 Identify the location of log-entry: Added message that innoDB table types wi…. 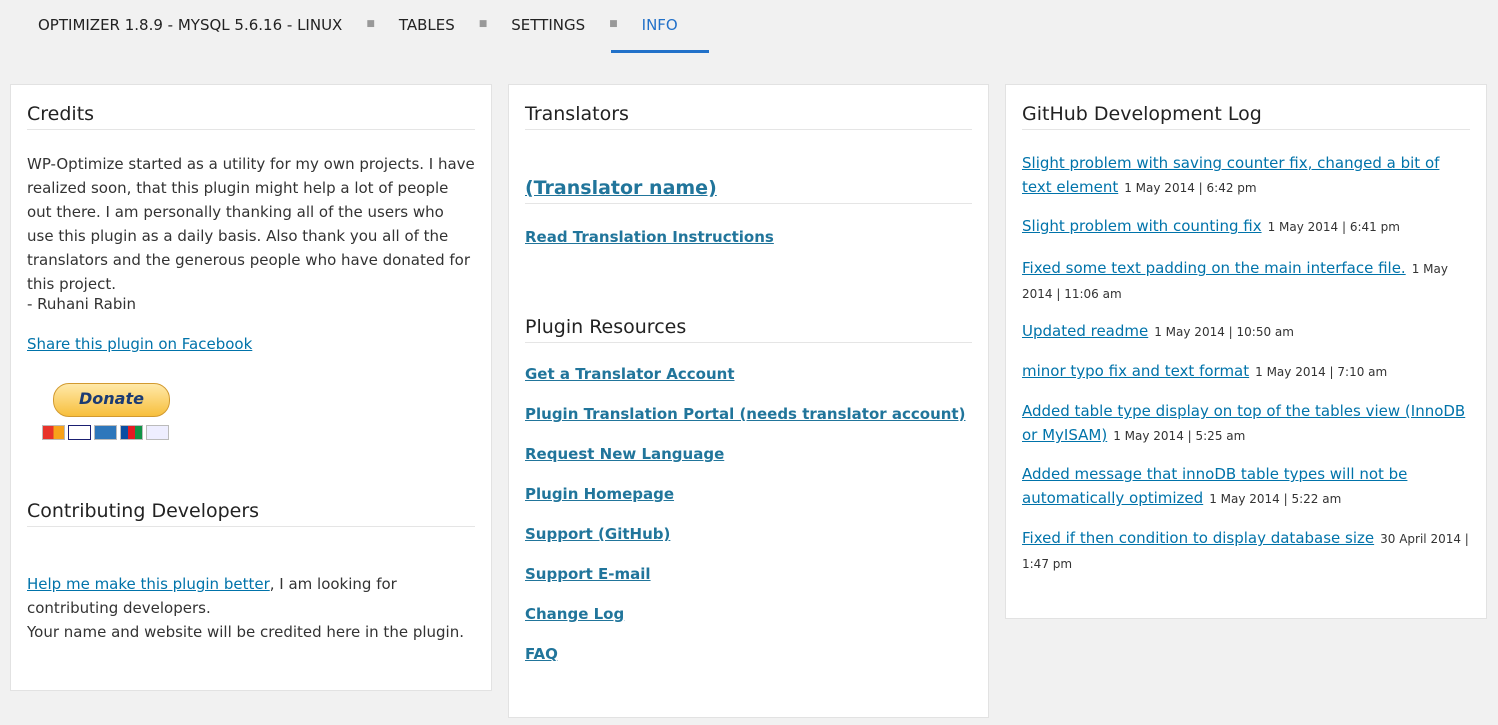
(1246, 486).